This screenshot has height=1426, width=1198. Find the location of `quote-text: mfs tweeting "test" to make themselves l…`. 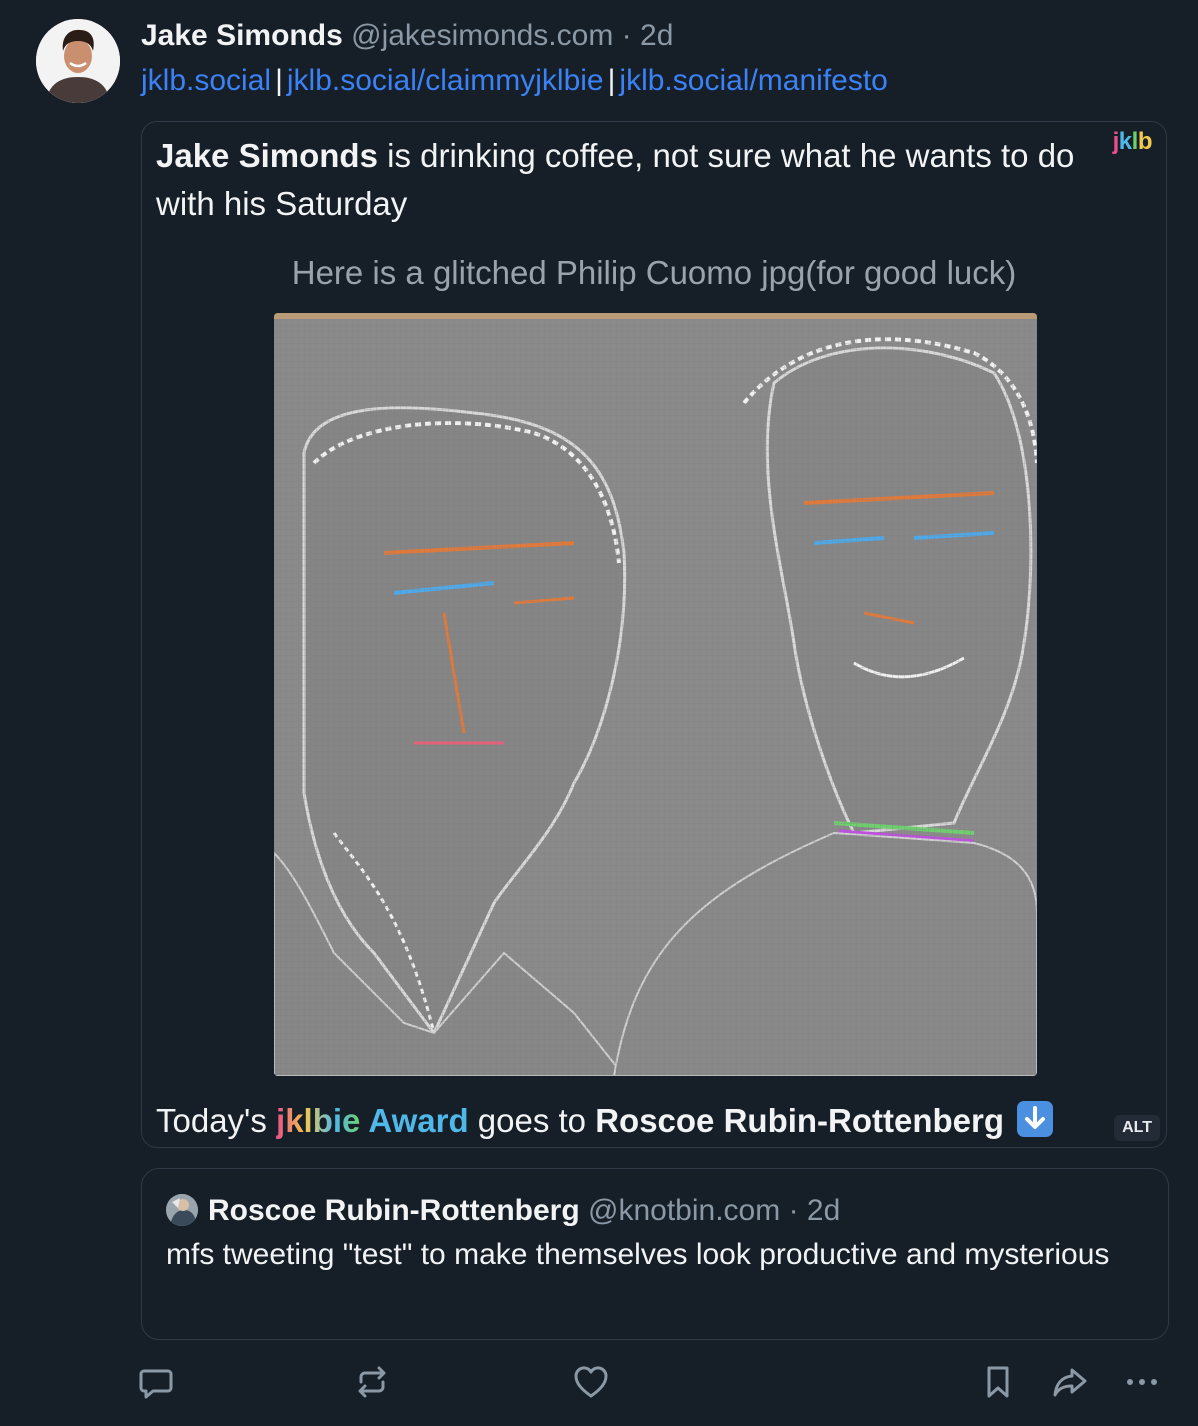

quote-text: mfs tweeting "test" to make themselves l… is located at coordinates (638, 1254).